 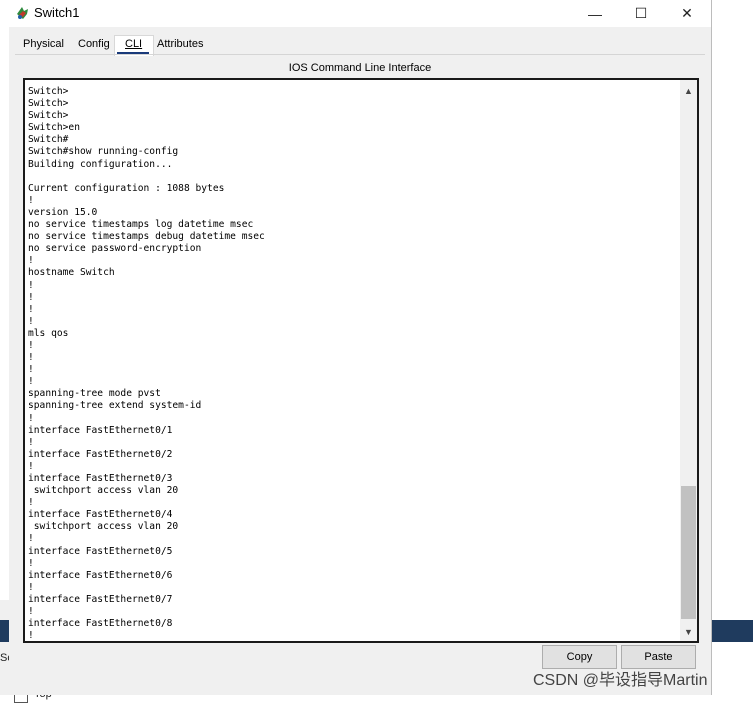 What do you see at coordinates (688, 631) in the screenshot?
I see `scroll-down-arrow-icon: ▼` at bounding box center [688, 631].